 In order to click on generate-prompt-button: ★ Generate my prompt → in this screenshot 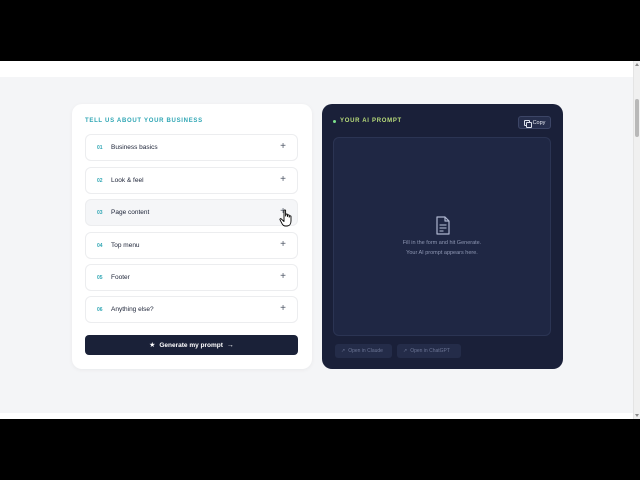, I will do `click(191, 345)`.